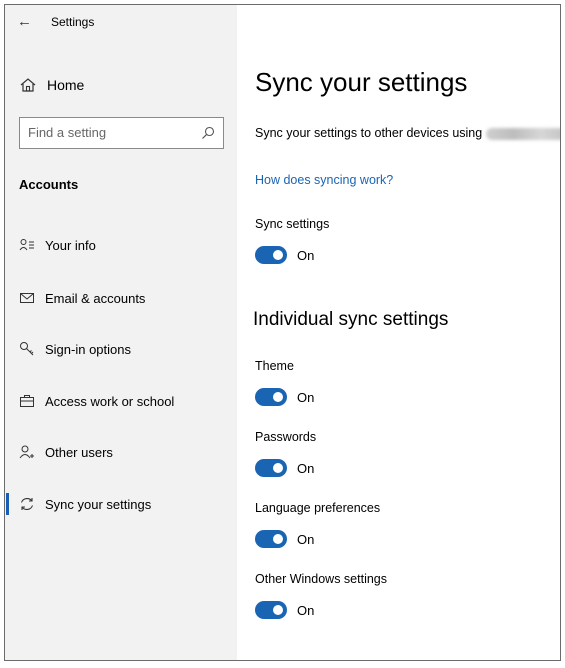 The height and width of the screenshot is (668, 565). What do you see at coordinates (88, 349) in the screenshot?
I see `sidebar-item-label: Sign-in options` at bounding box center [88, 349].